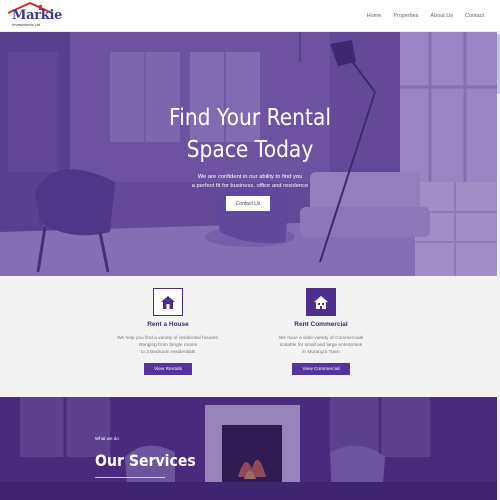 This screenshot has height=500, width=500. I want to click on view-rentals-button: View Rentals, so click(168, 369).